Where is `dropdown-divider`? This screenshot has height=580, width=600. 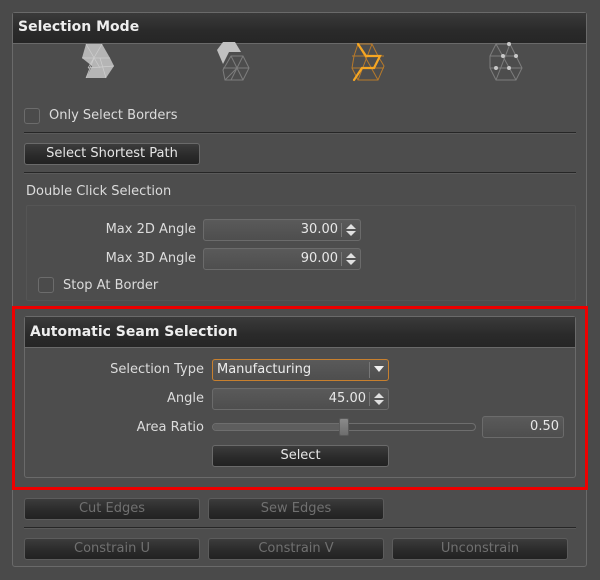
dropdown-divider is located at coordinates (369, 370).